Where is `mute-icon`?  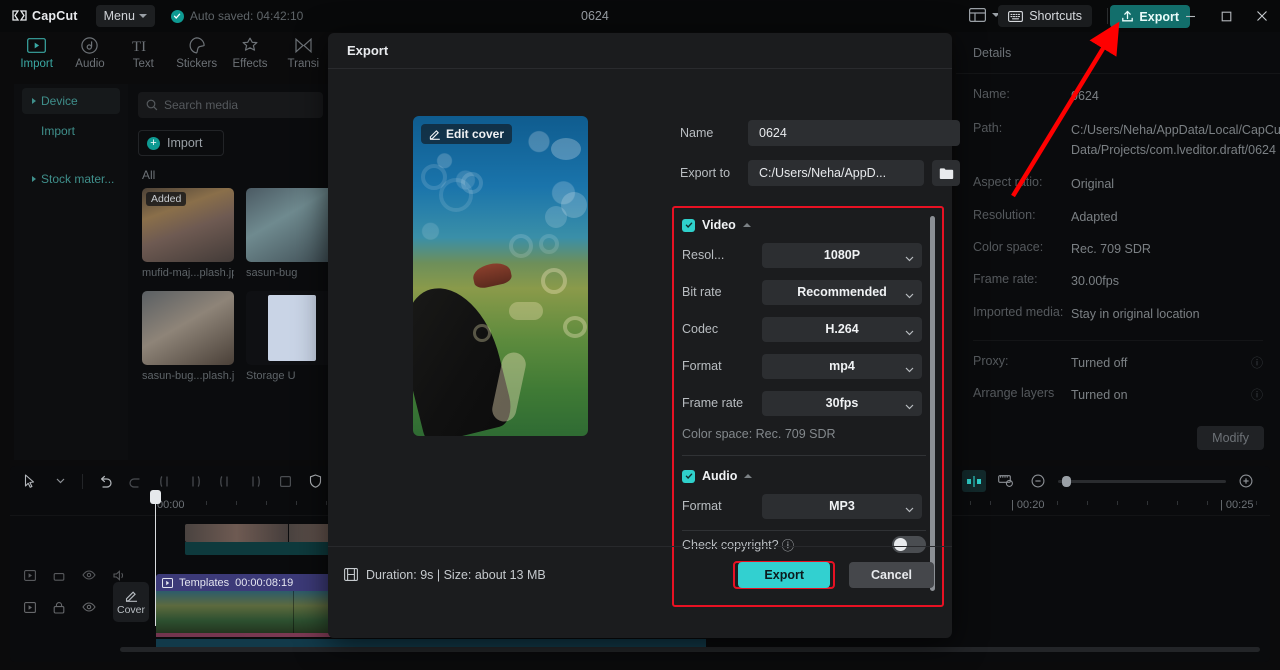
mute-icon is located at coordinates (120, 575).